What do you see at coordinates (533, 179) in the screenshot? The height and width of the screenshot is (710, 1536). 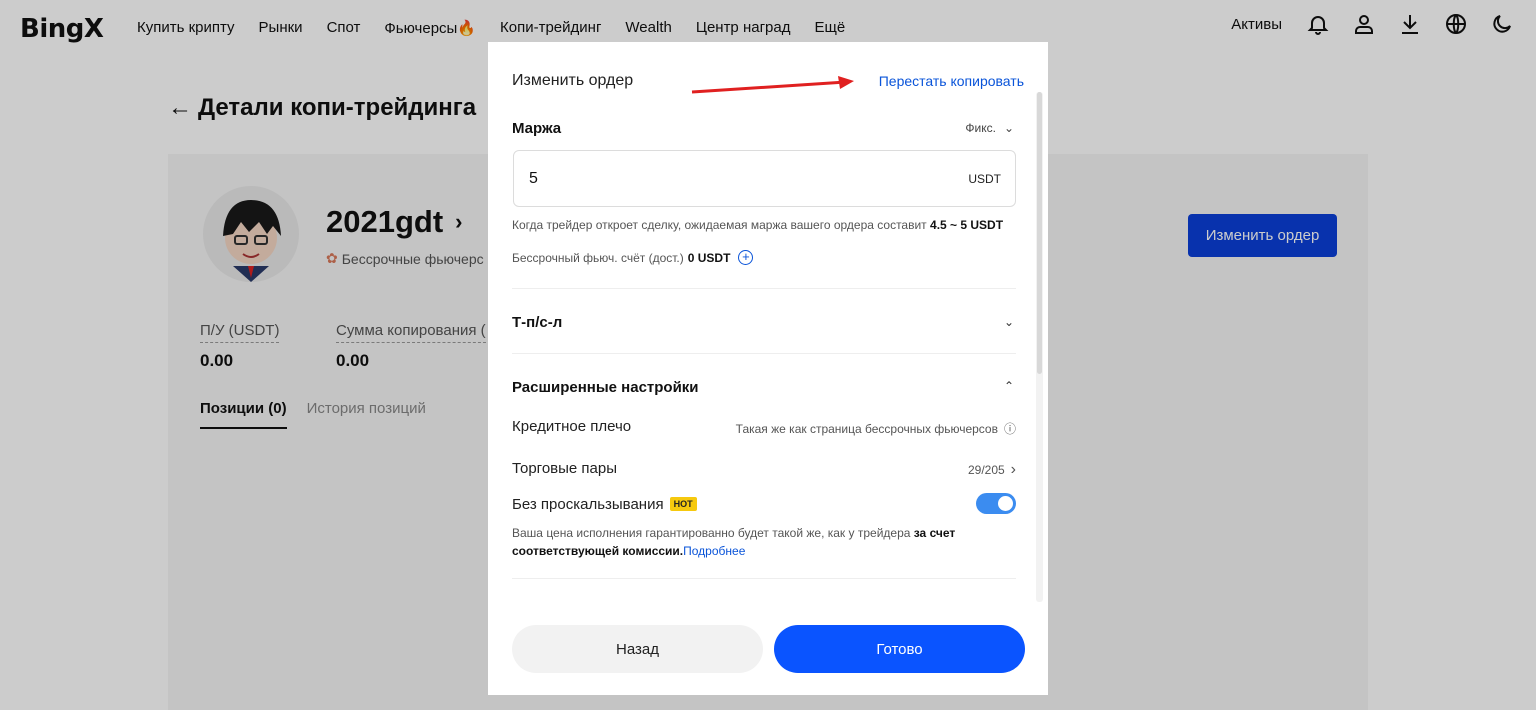 I see `margin-input-value: 5` at bounding box center [533, 179].